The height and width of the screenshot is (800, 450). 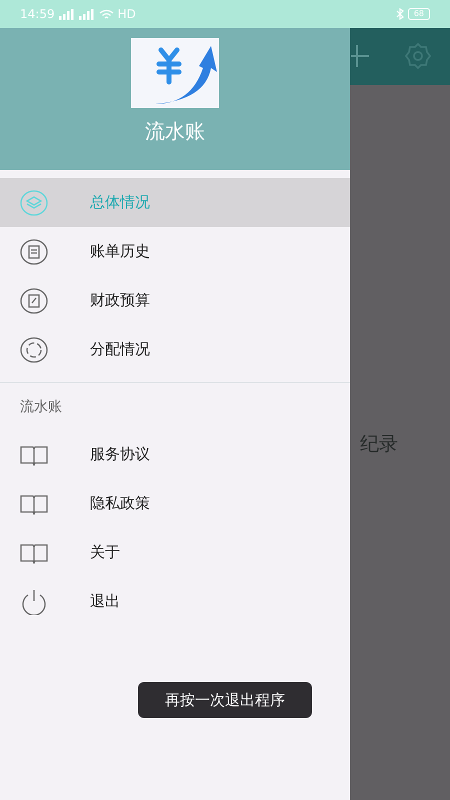 What do you see at coordinates (34, 301) in the screenshot?
I see `edit-icon` at bounding box center [34, 301].